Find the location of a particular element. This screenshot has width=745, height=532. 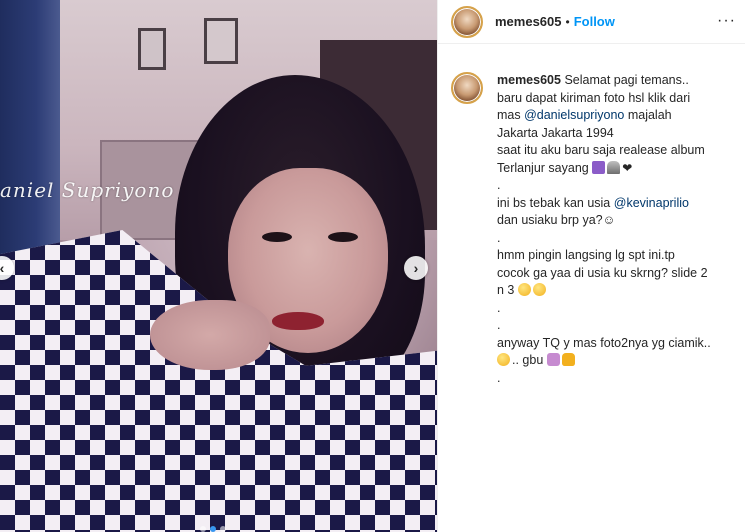

post-header: memes605 • Follow ··· is located at coordinates (591, 22).